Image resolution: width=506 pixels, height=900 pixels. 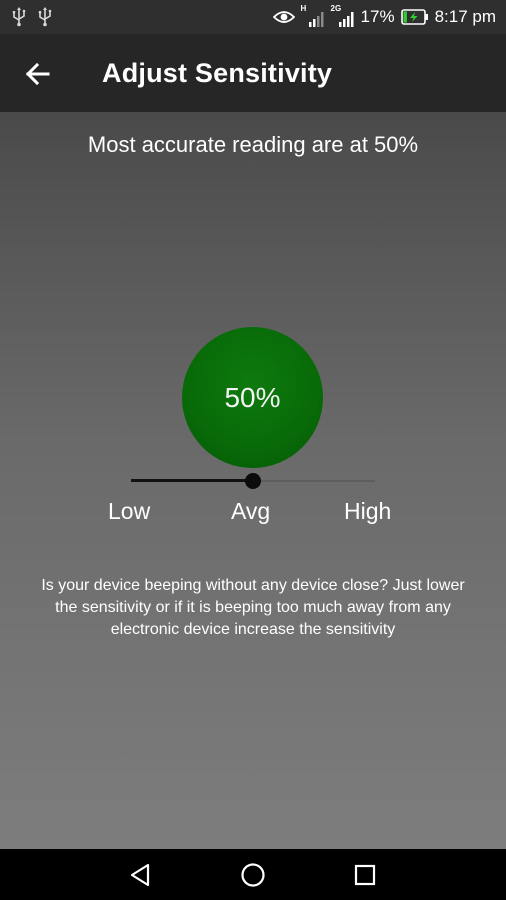 I want to click on back-button, so click(x=38, y=74).